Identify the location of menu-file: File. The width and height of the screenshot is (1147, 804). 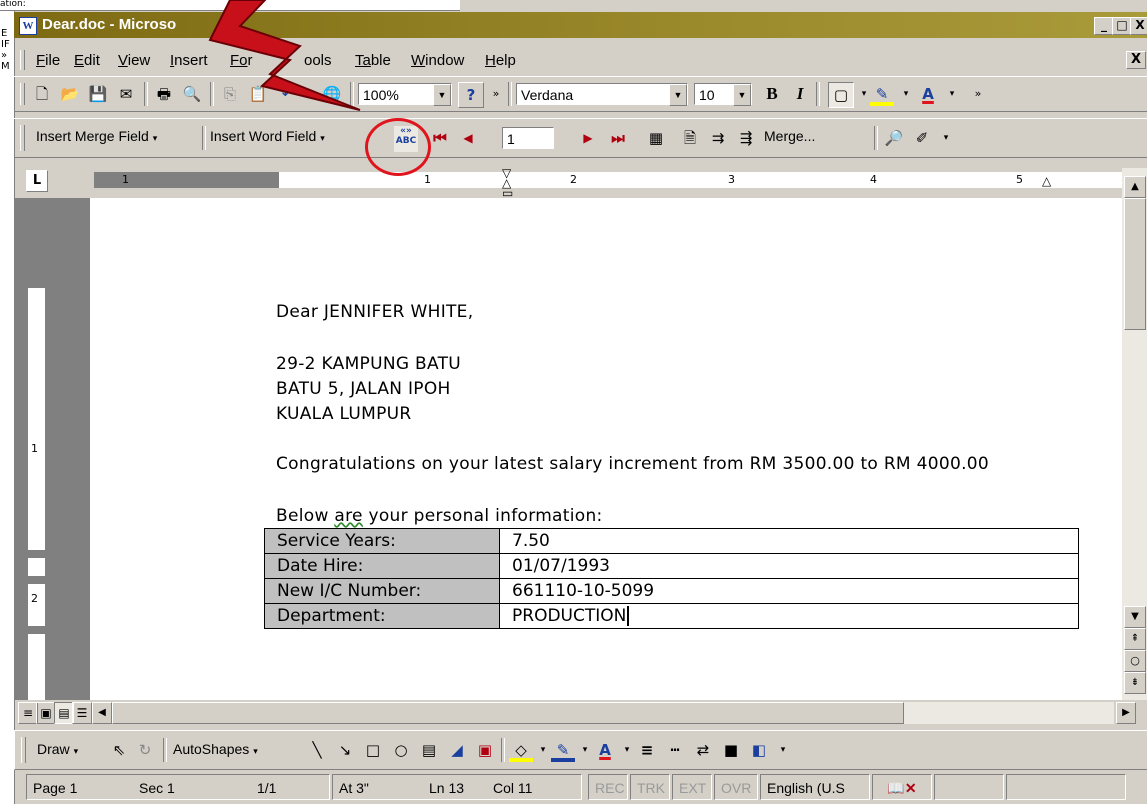
(48, 60).